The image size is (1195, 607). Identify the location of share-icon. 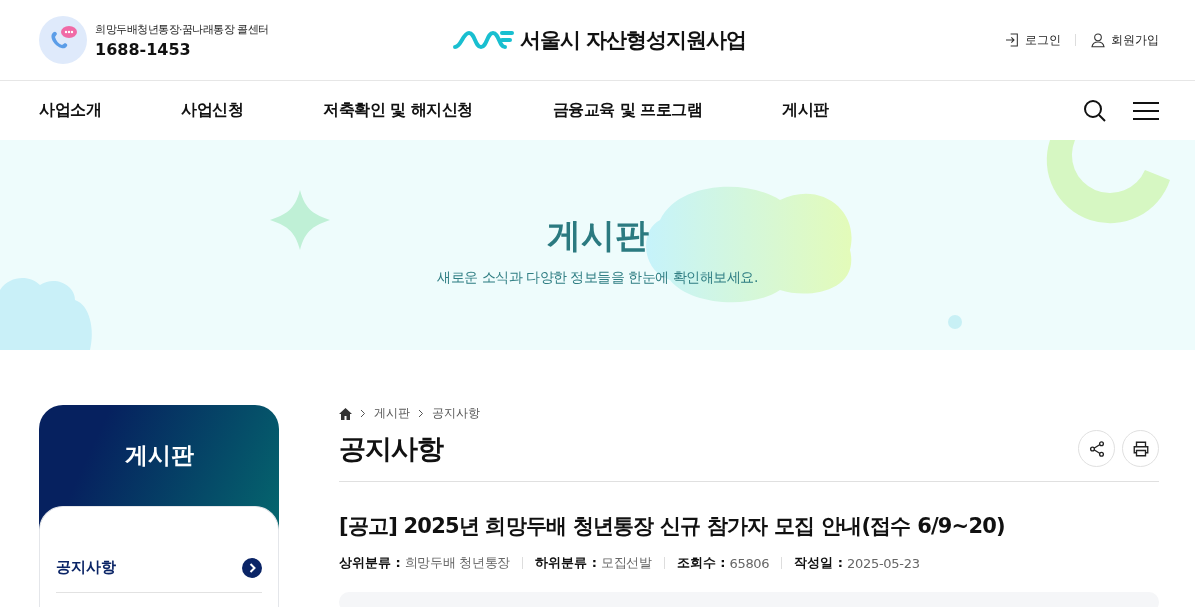
(1096, 448).